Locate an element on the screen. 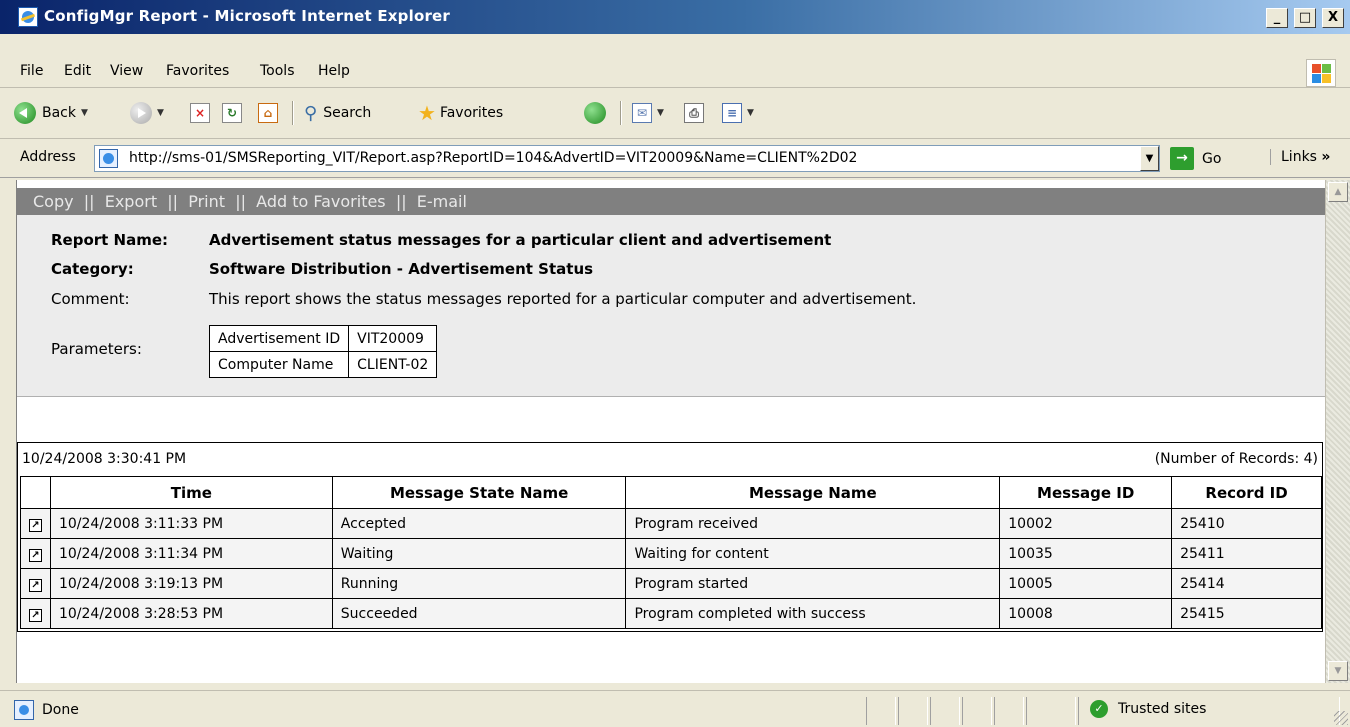 This screenshot has width=1350, height=727. cell-message-id: 10002 is located at coordinates (1086, 523).